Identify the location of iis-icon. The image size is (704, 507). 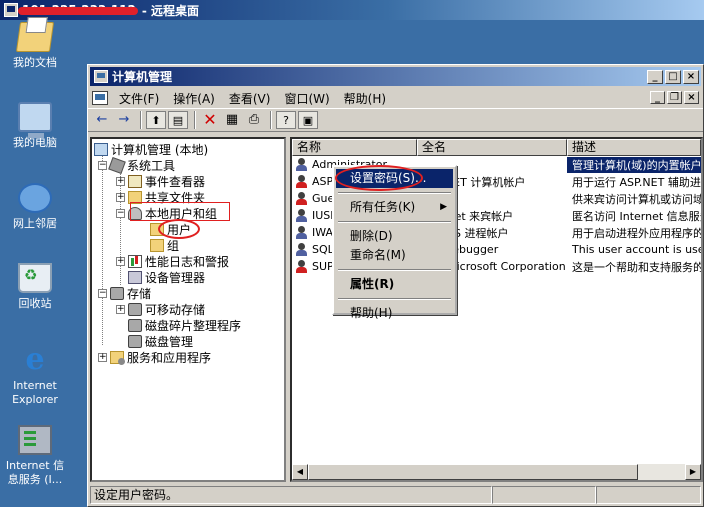
(35, 440).